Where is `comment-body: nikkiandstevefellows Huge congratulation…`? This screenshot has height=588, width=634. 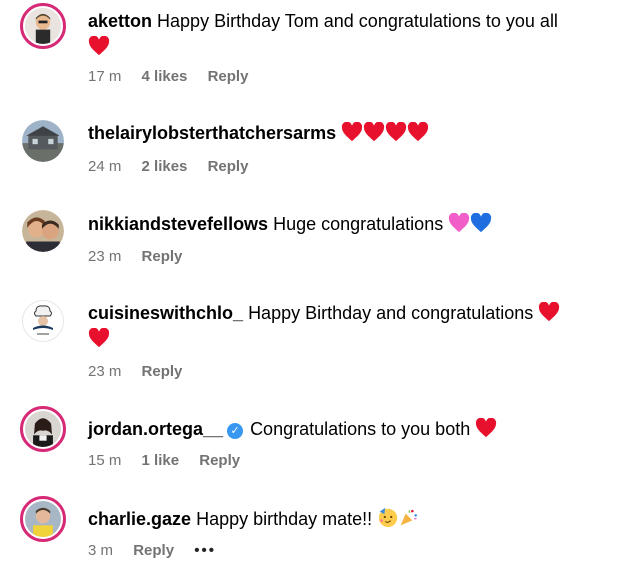
comment-body: nikkiandstevefellows Huge congratulation… is located at coordinates (351, 224).